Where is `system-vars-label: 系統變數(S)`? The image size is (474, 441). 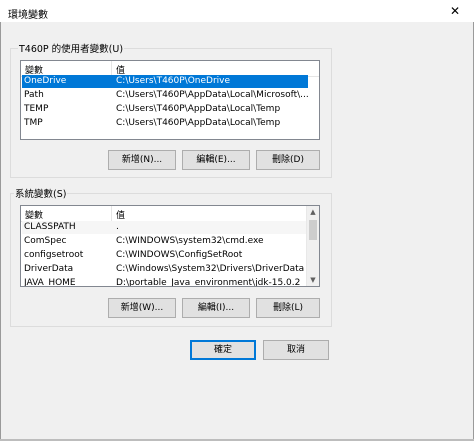 system-vars-label: 系統變數(S) is located at coordinates (41, 193).